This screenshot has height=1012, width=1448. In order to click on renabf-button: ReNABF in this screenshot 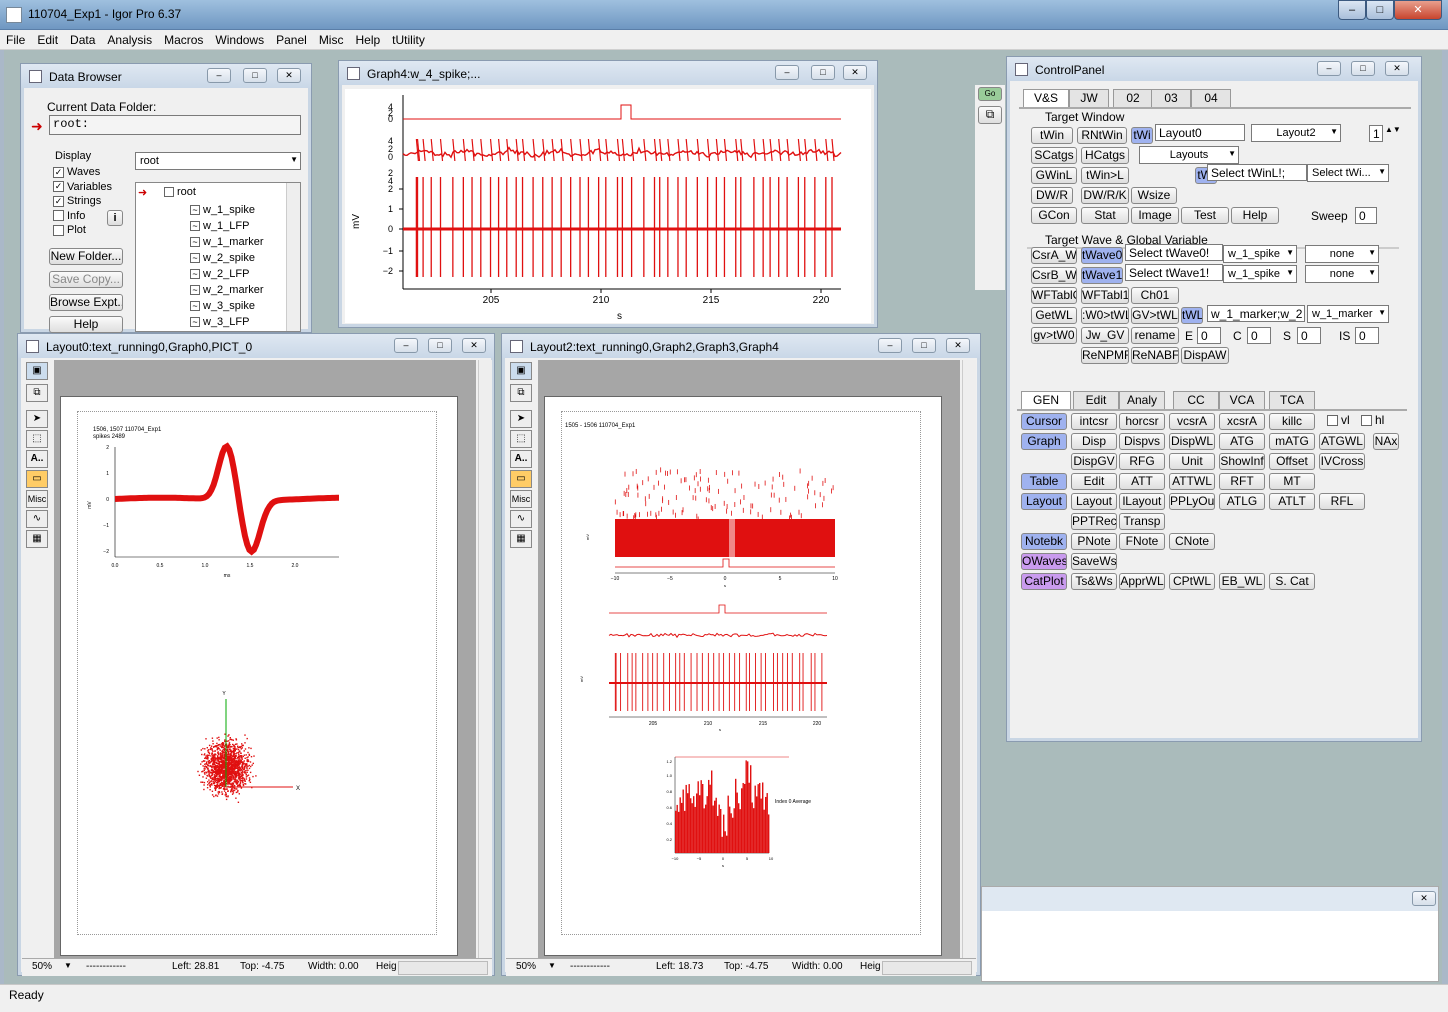, I will do `click(1155, 355)`.